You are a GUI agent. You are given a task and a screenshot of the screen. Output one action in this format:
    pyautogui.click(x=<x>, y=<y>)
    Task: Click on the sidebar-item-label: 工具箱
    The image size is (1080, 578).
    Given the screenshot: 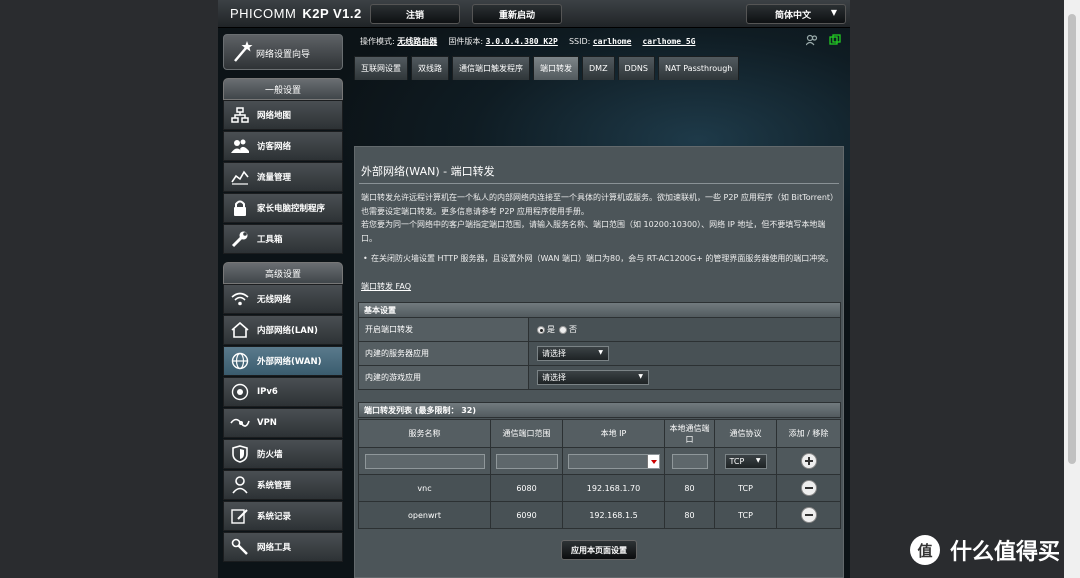 What is the action you would take?
    pyautogui.click(x=270, y=240)
    